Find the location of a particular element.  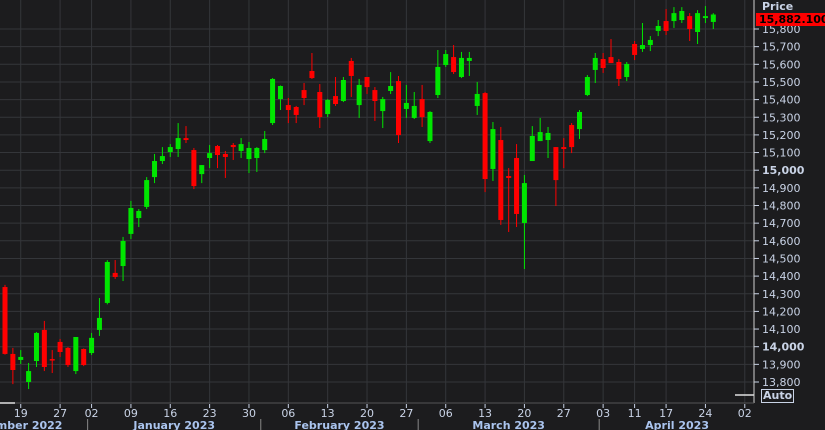

month-label: March 2023 is located at coordinates (508, 424).